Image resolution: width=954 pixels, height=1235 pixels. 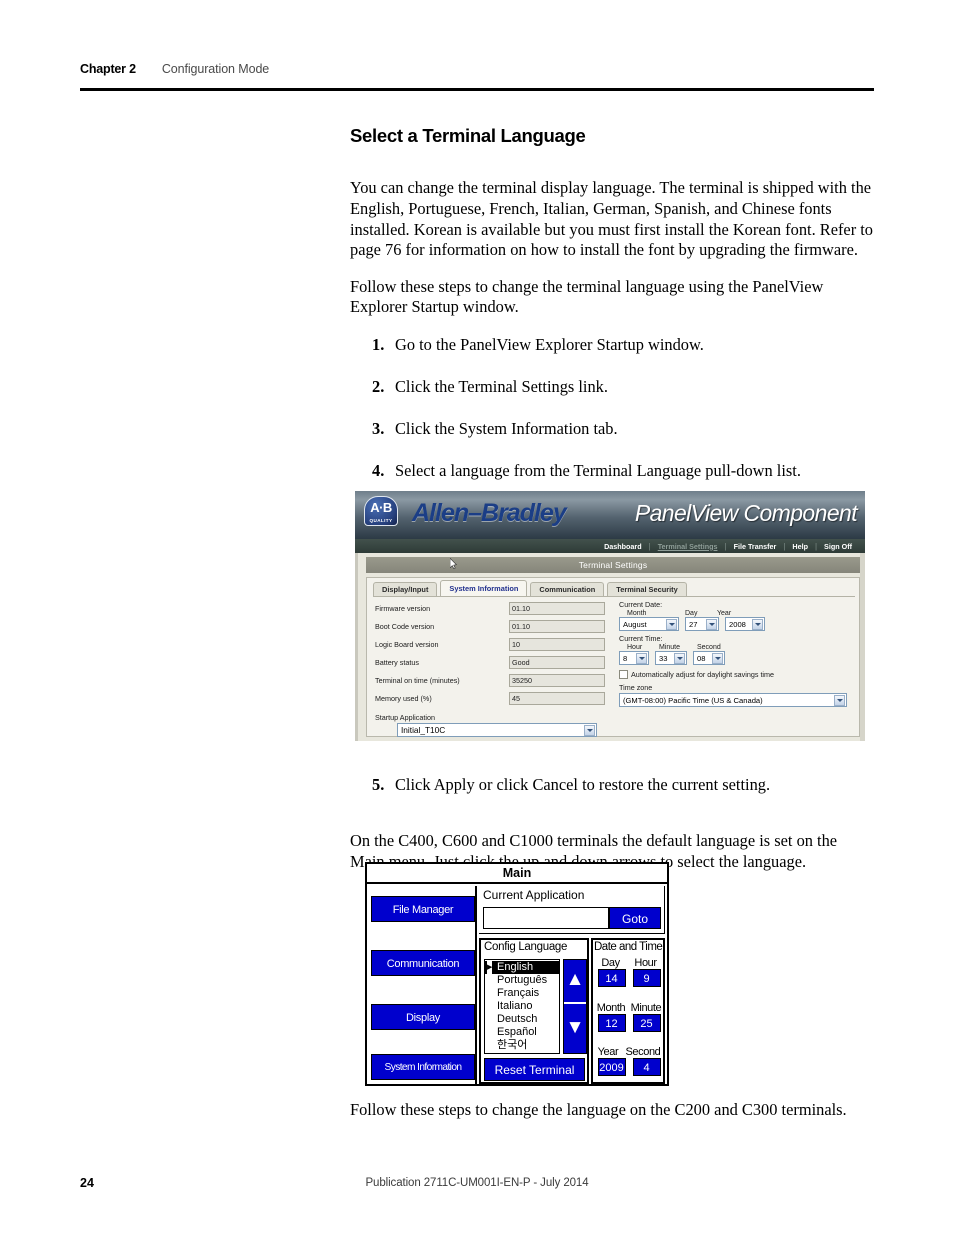 I want to click on minute-select: 33, so click(x=671, y=658).